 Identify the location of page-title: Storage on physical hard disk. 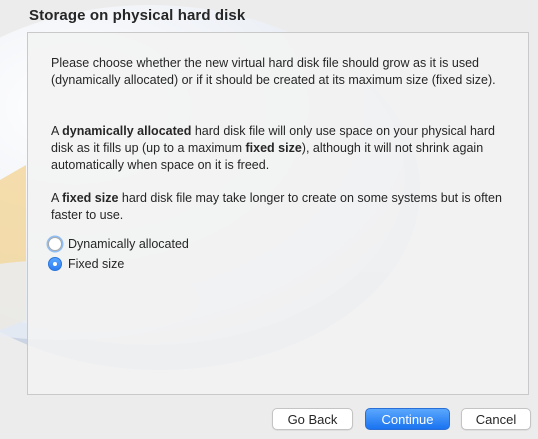
(137, 15).